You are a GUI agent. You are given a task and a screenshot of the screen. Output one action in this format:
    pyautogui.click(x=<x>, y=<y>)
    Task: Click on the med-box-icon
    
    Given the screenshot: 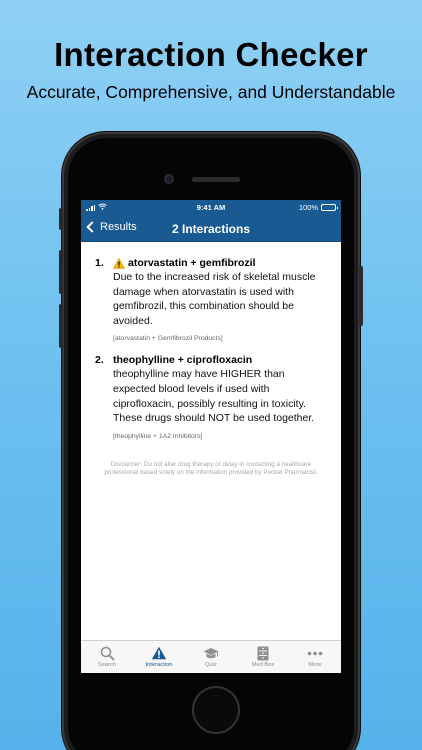 What is the action you would take?
    pyautogui.click(x=263, y=653)
    